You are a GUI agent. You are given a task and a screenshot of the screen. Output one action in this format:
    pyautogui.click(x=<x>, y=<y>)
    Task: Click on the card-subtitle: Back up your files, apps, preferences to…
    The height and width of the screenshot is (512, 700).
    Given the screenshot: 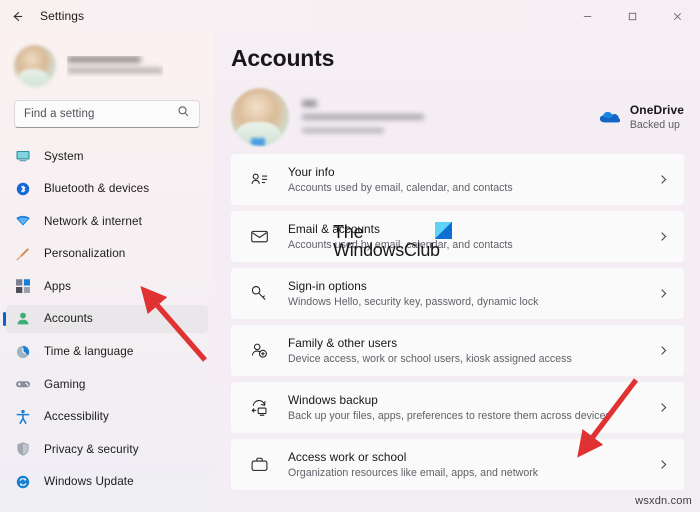 What is the action you would take?
    pyautogui.click(x=449, y=415)
    